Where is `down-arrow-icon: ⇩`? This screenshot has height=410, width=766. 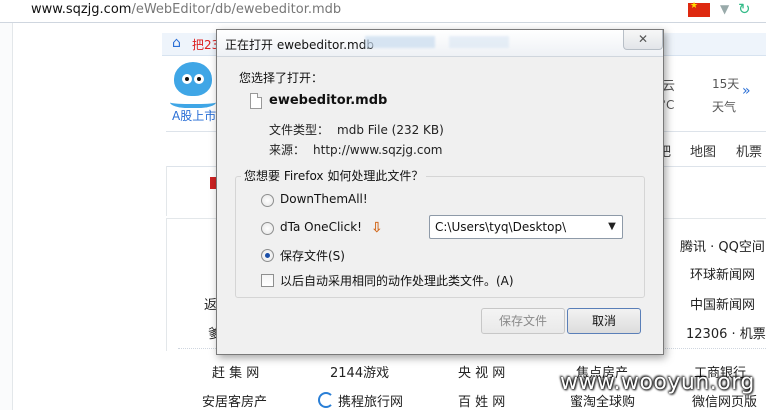 down-arrow-icon: ⇩ is located at coordinates (377, 228).